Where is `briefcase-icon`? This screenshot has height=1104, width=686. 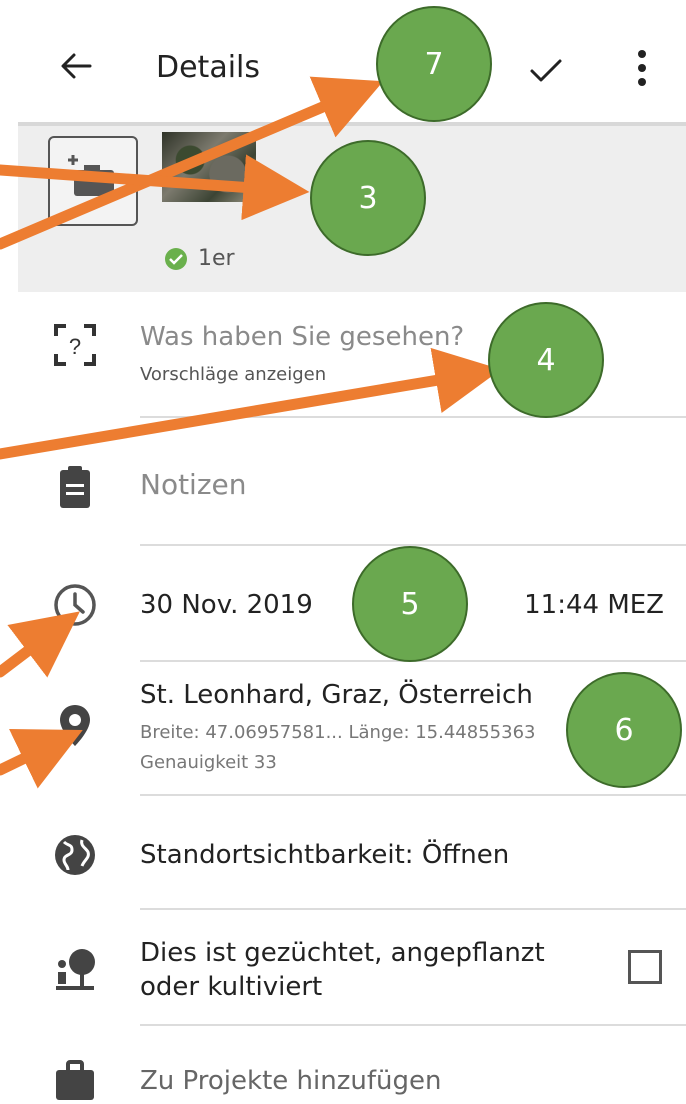 briefcase-icon is located at coordinates (75, 1080).